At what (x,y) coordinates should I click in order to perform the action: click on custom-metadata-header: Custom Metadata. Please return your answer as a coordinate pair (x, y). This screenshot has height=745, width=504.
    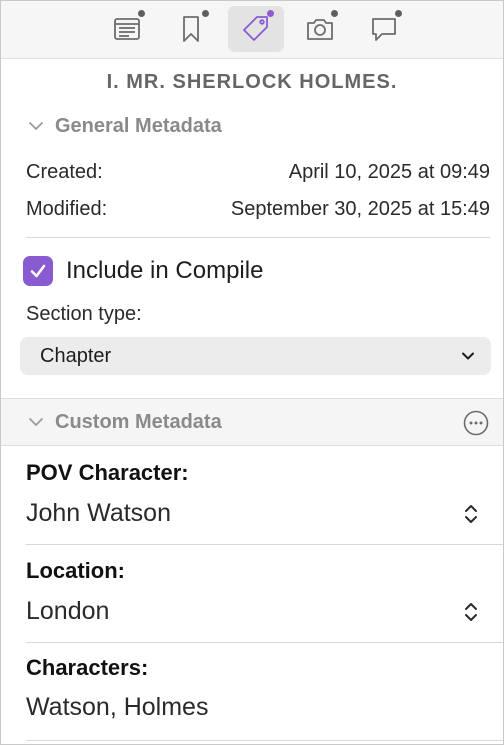
    Looking at the image, I should click on (252, 422).